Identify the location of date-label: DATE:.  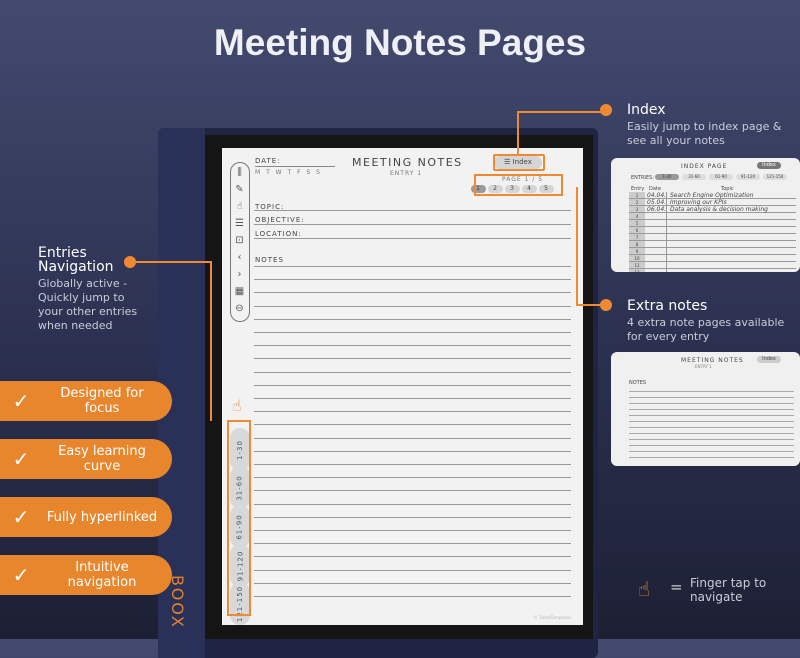
(268, 161).